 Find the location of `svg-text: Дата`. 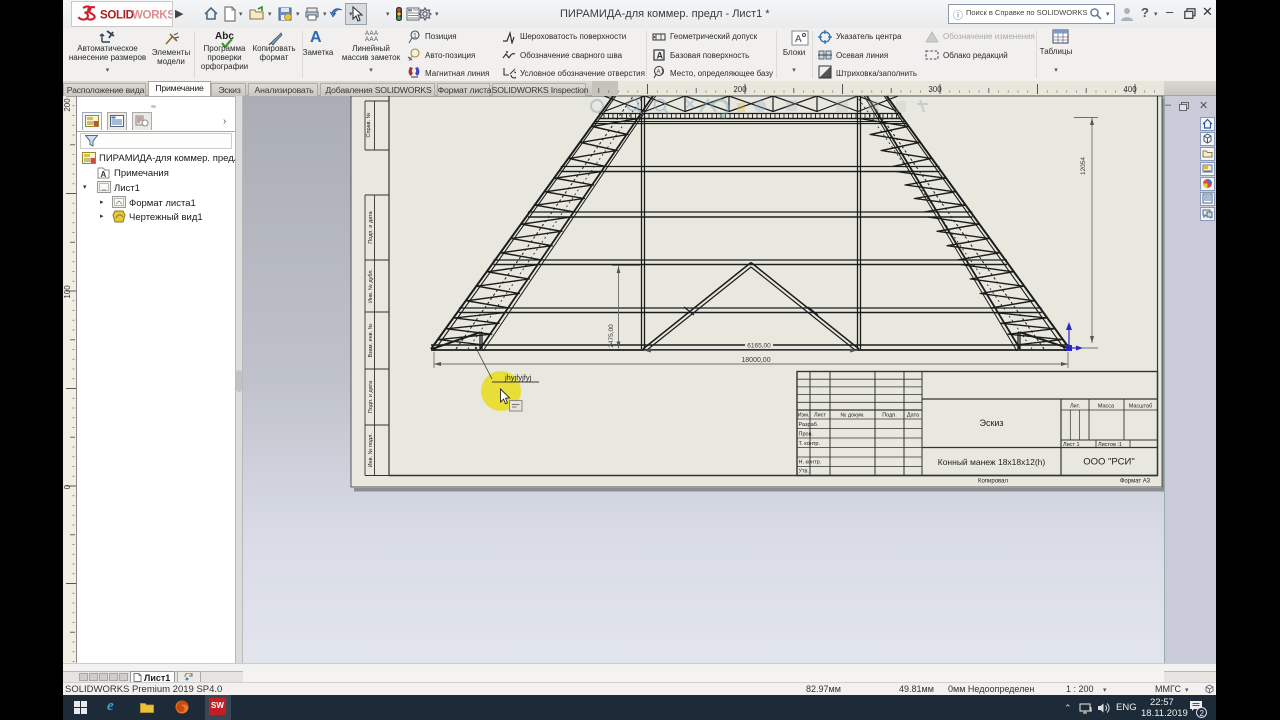

svg-text: Дата is located at coordinates (913, 416).